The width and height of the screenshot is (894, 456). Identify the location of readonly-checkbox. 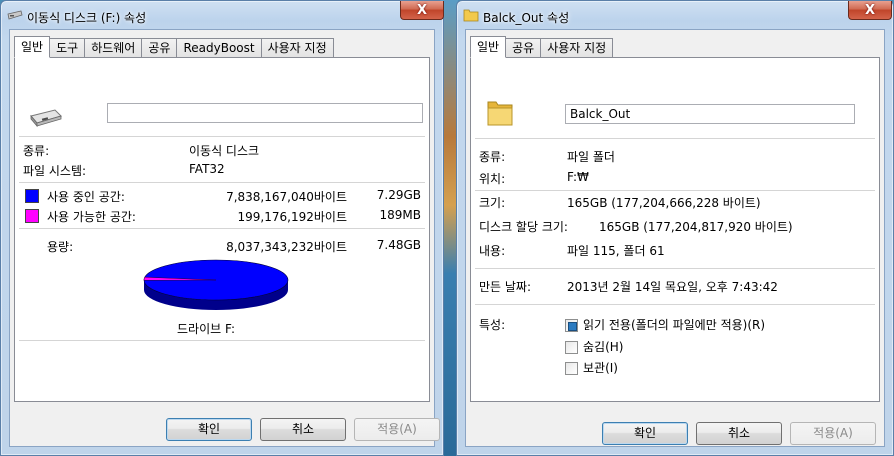
(571, 325).